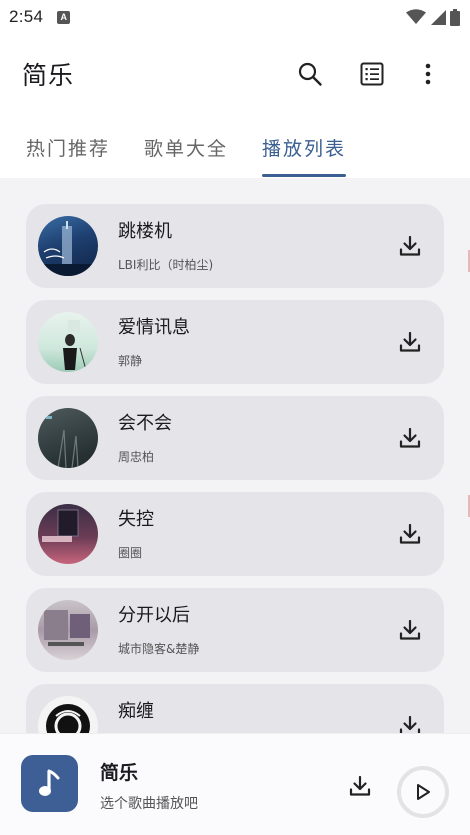 This screenshot has width=470, height=835. I want to click on song-item: 跳楼机 LBI利比（时柏尘), so click(235, 246).